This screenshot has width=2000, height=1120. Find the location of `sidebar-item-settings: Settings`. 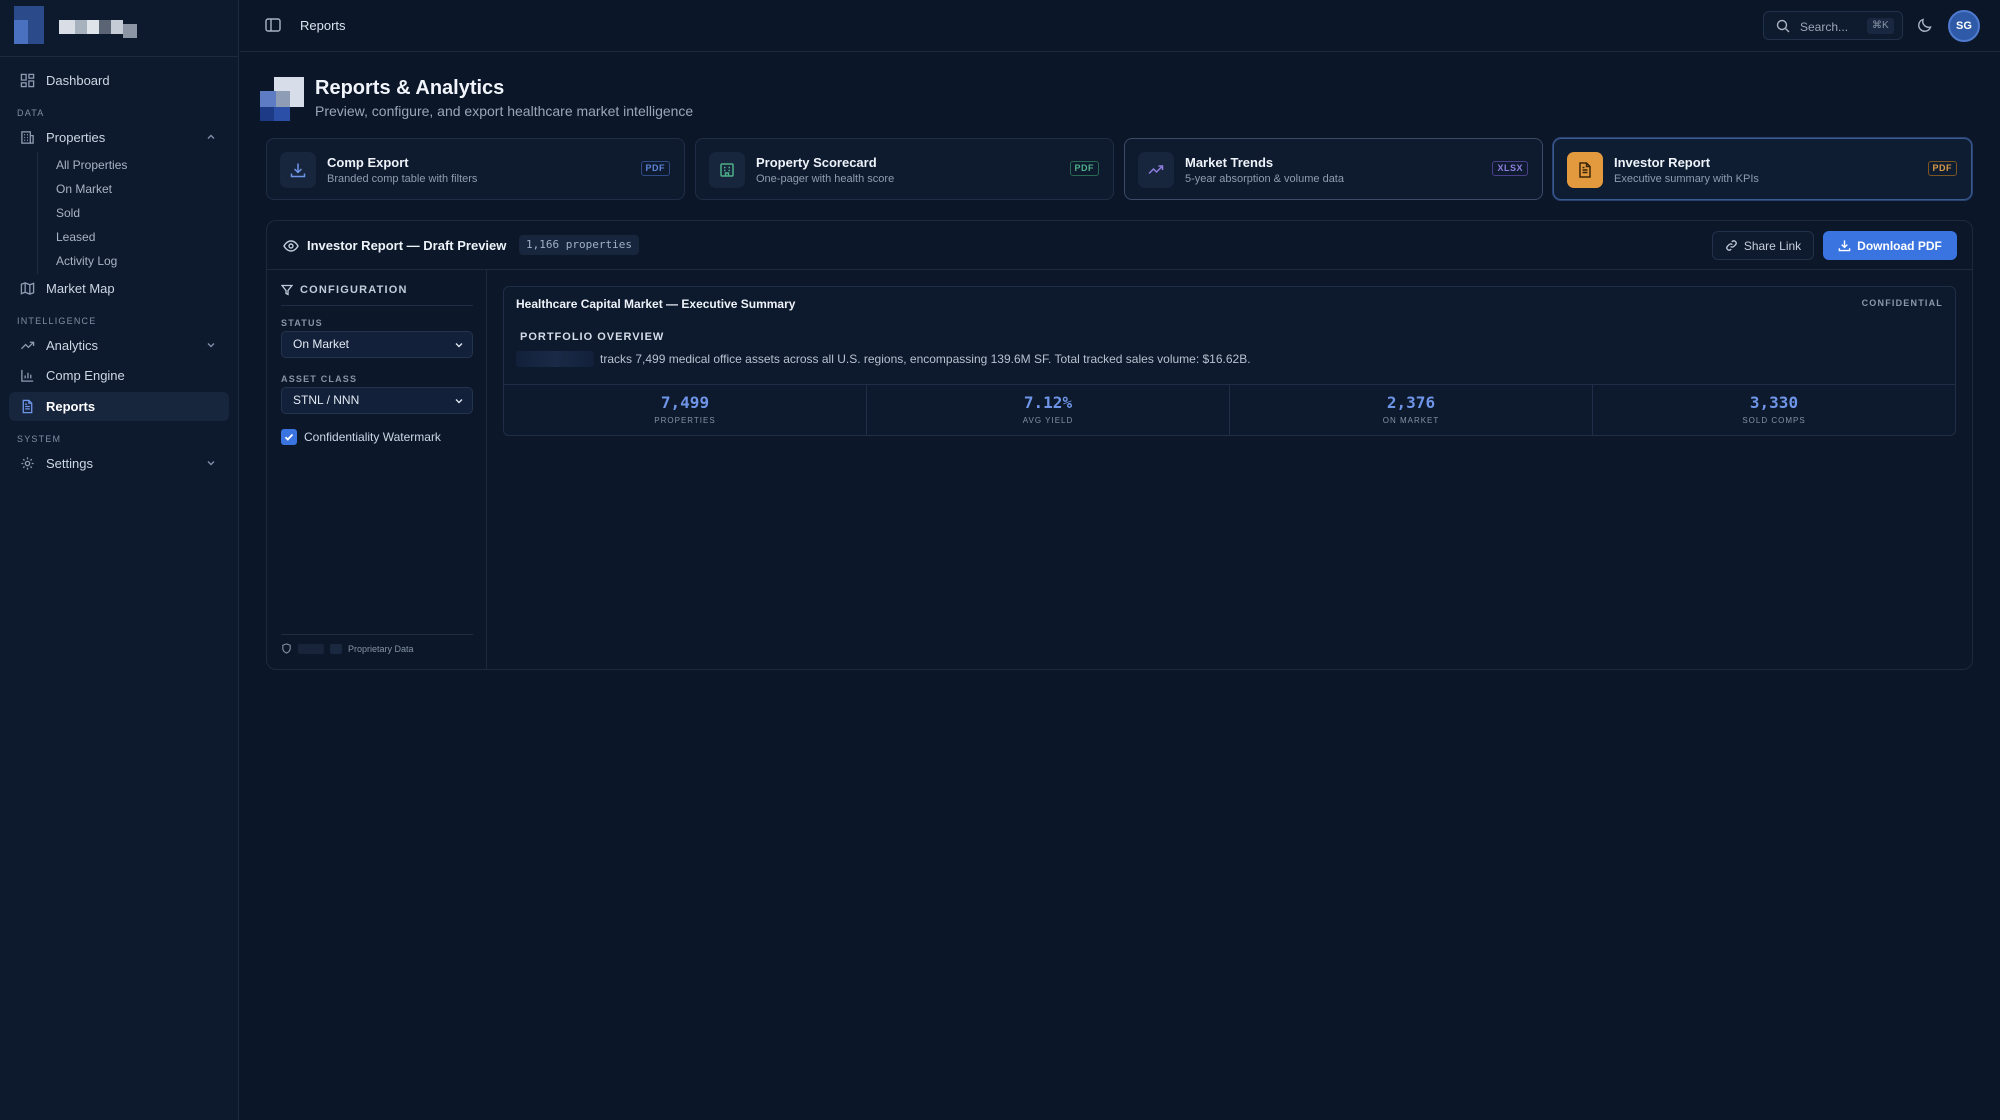

sidebar-item-settings: Settings is located at coordinates (119, 463).